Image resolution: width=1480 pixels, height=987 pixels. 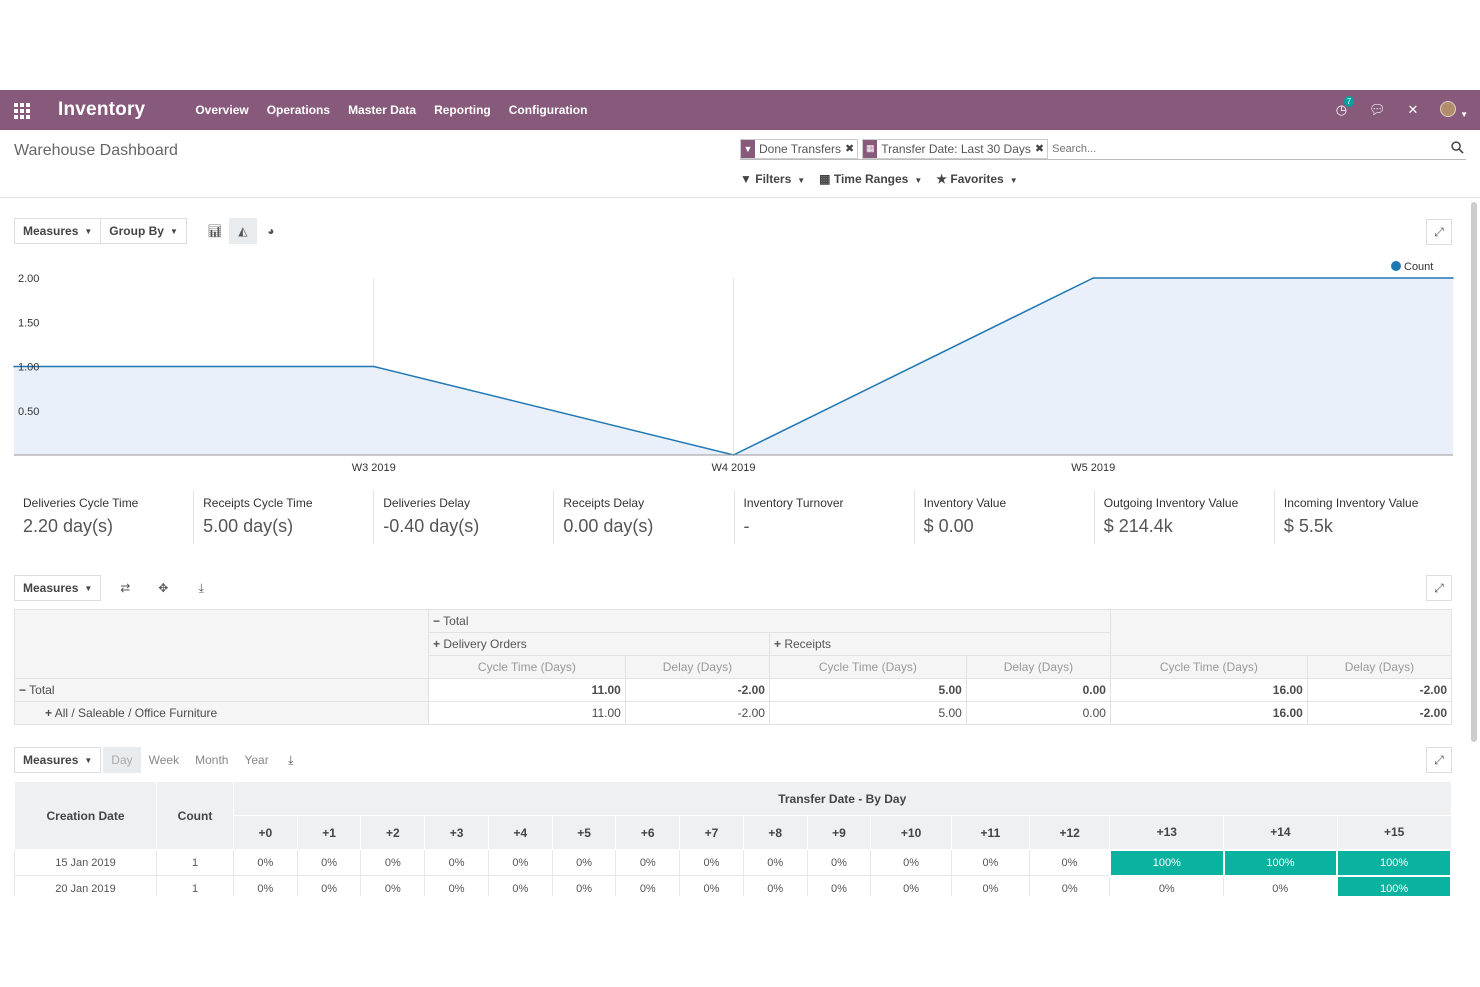 What do you see at coordinates (144, 231) in the screenshot?
I see `group-by-button: Group By ▼` at bounding box center [144, 231].